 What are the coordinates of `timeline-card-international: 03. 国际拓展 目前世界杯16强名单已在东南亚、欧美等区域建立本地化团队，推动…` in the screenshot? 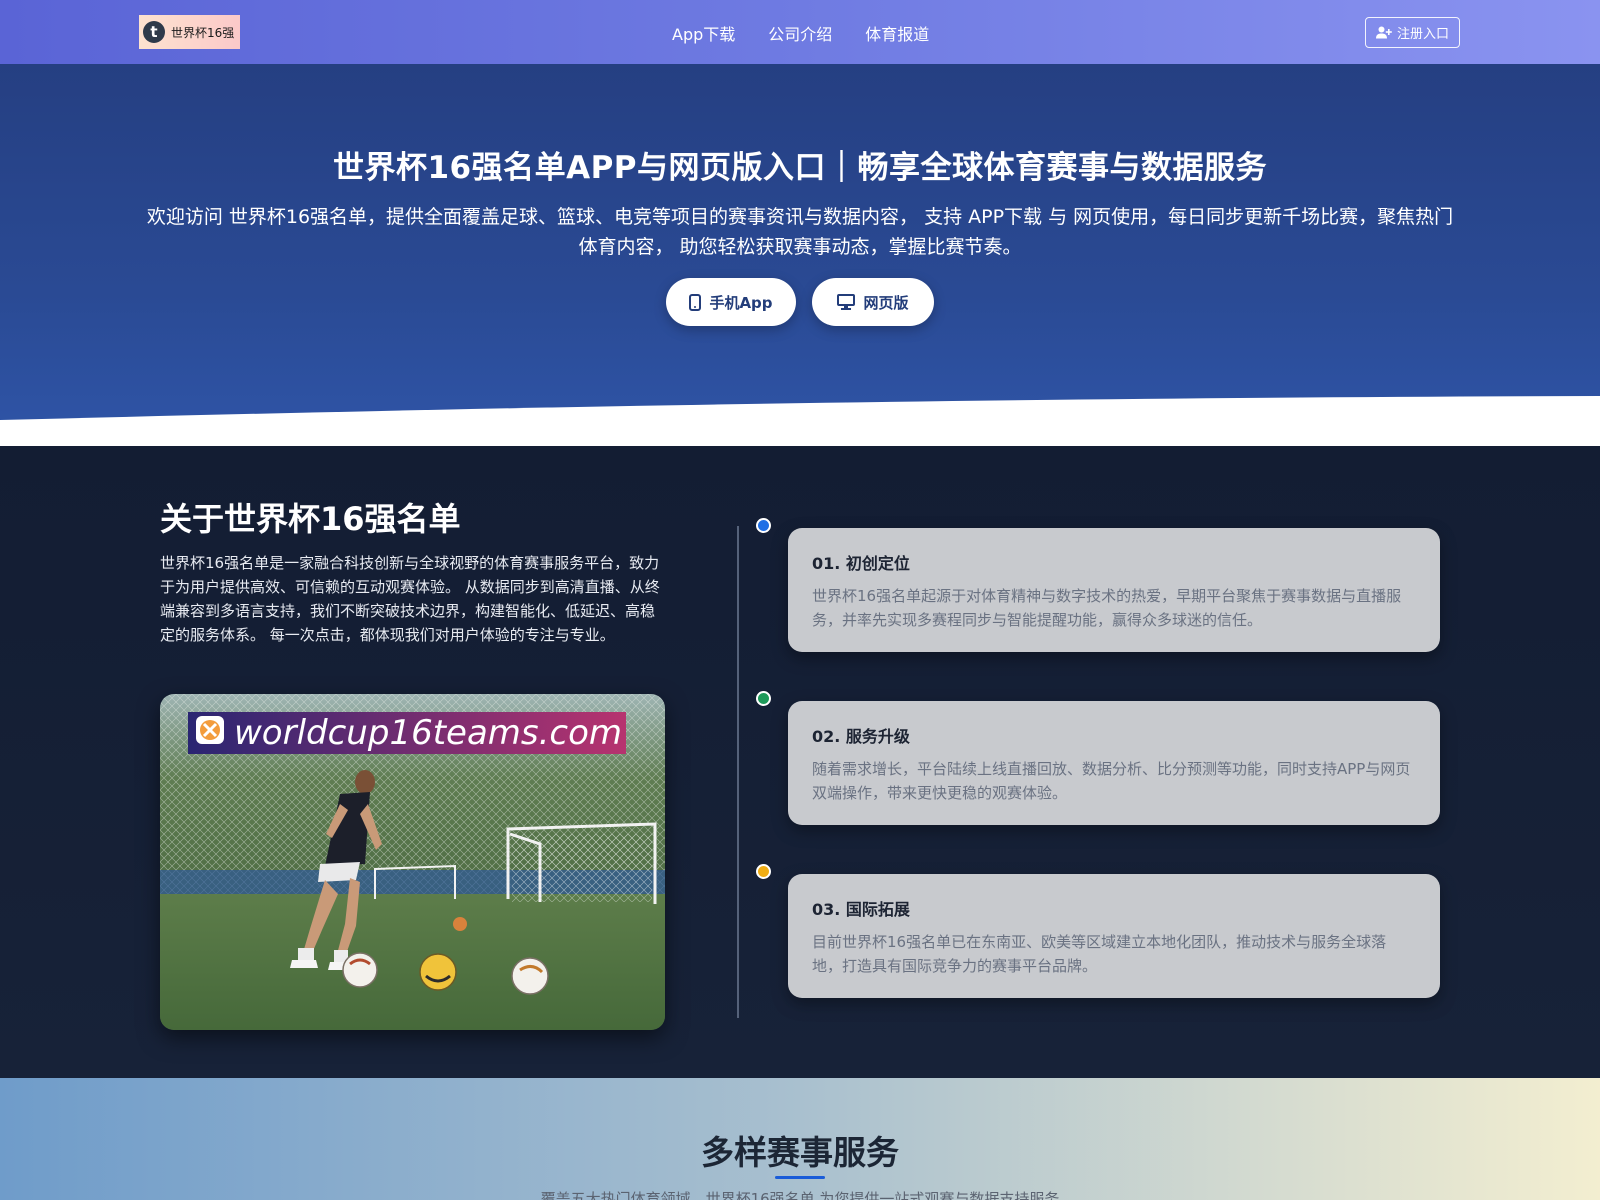 It's located at (1114, 936).